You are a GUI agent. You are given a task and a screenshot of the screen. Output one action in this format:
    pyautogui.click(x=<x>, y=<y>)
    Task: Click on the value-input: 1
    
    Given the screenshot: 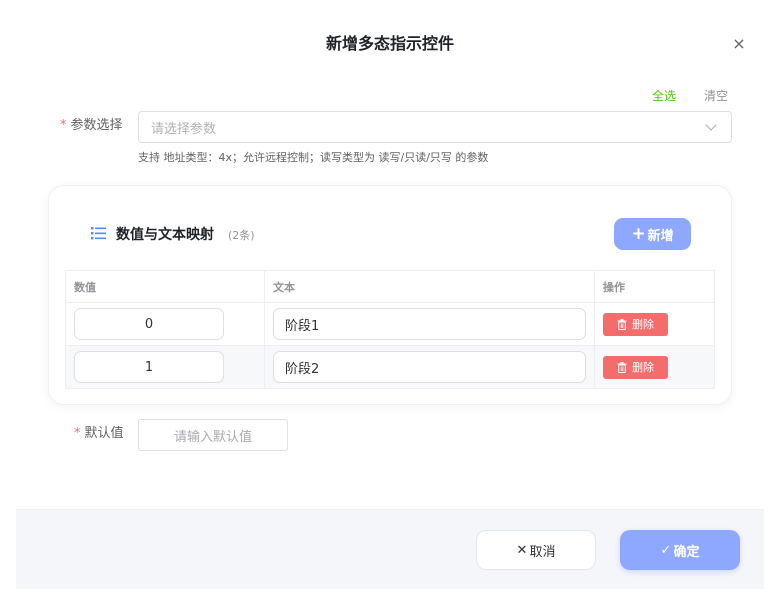 What is the action you would take?
    pyautogui.click(x=149, y=367)
    